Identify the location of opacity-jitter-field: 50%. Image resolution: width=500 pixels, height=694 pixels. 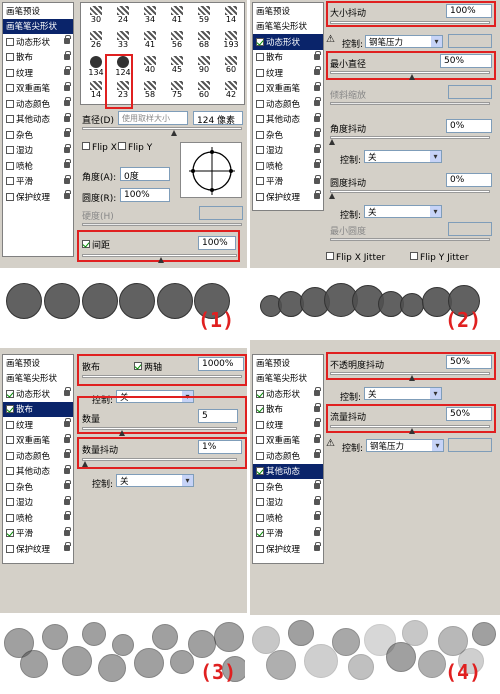
(469, 362).